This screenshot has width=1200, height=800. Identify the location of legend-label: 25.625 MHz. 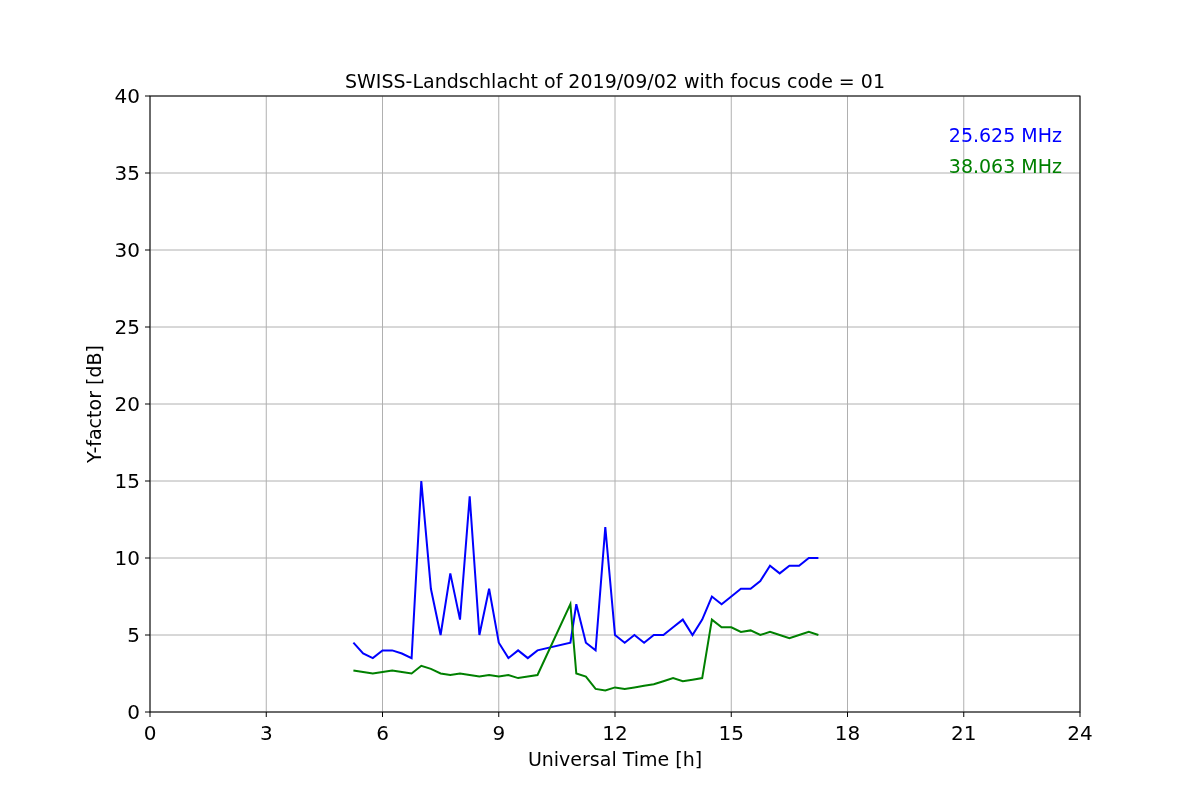
(1005, 135).